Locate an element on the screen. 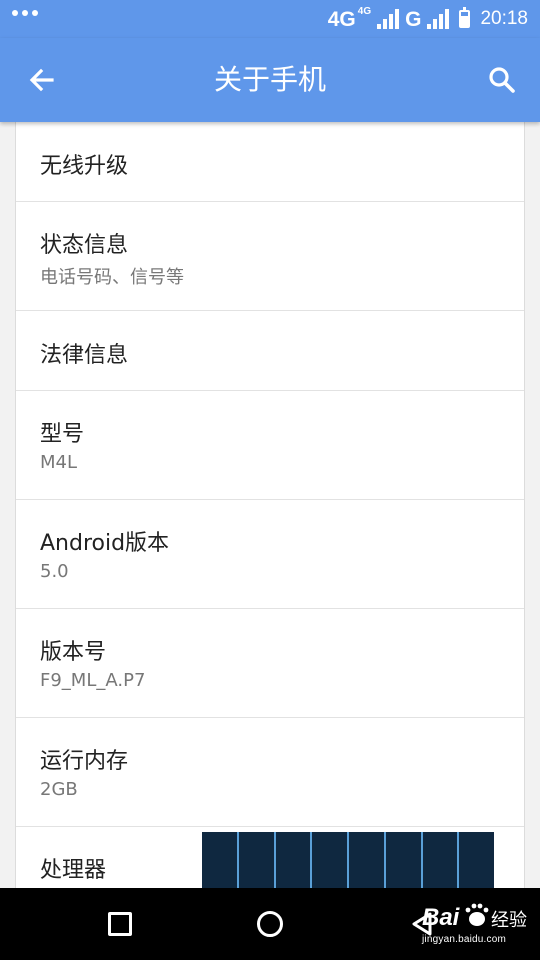  recents-square-icon is located at coordinates (120, 924).